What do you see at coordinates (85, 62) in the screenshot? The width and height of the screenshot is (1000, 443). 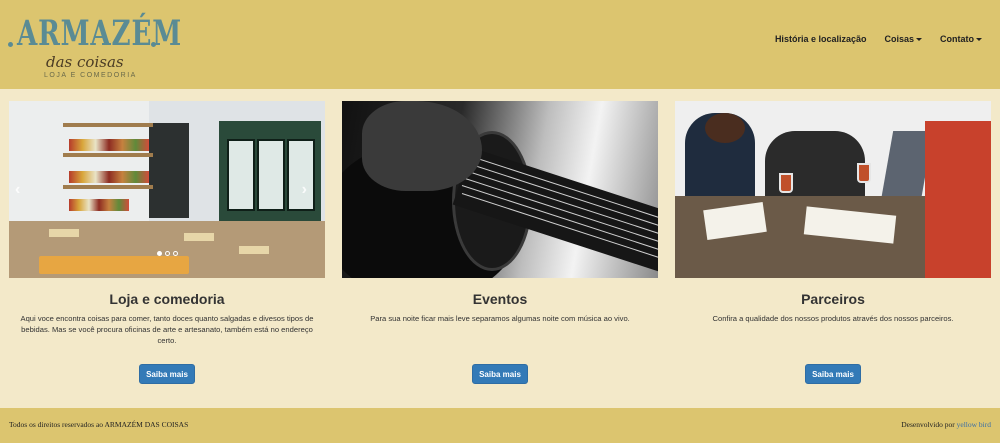 I see `logo-script: das coisas` at bounding box center [85, 62].